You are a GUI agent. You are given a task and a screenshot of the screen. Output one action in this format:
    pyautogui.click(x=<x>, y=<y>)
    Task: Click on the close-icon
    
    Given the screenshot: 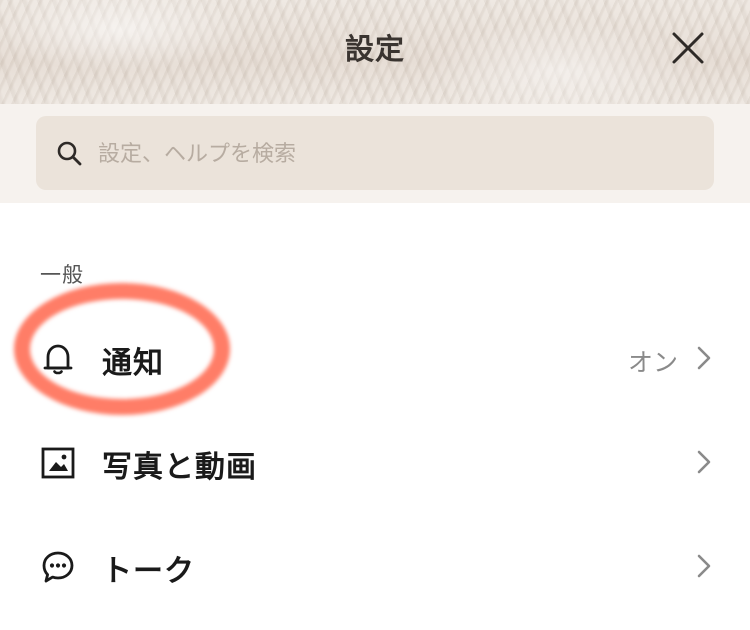 What is the action you would take?
    pyautogui.click(x=688, y=48)
    